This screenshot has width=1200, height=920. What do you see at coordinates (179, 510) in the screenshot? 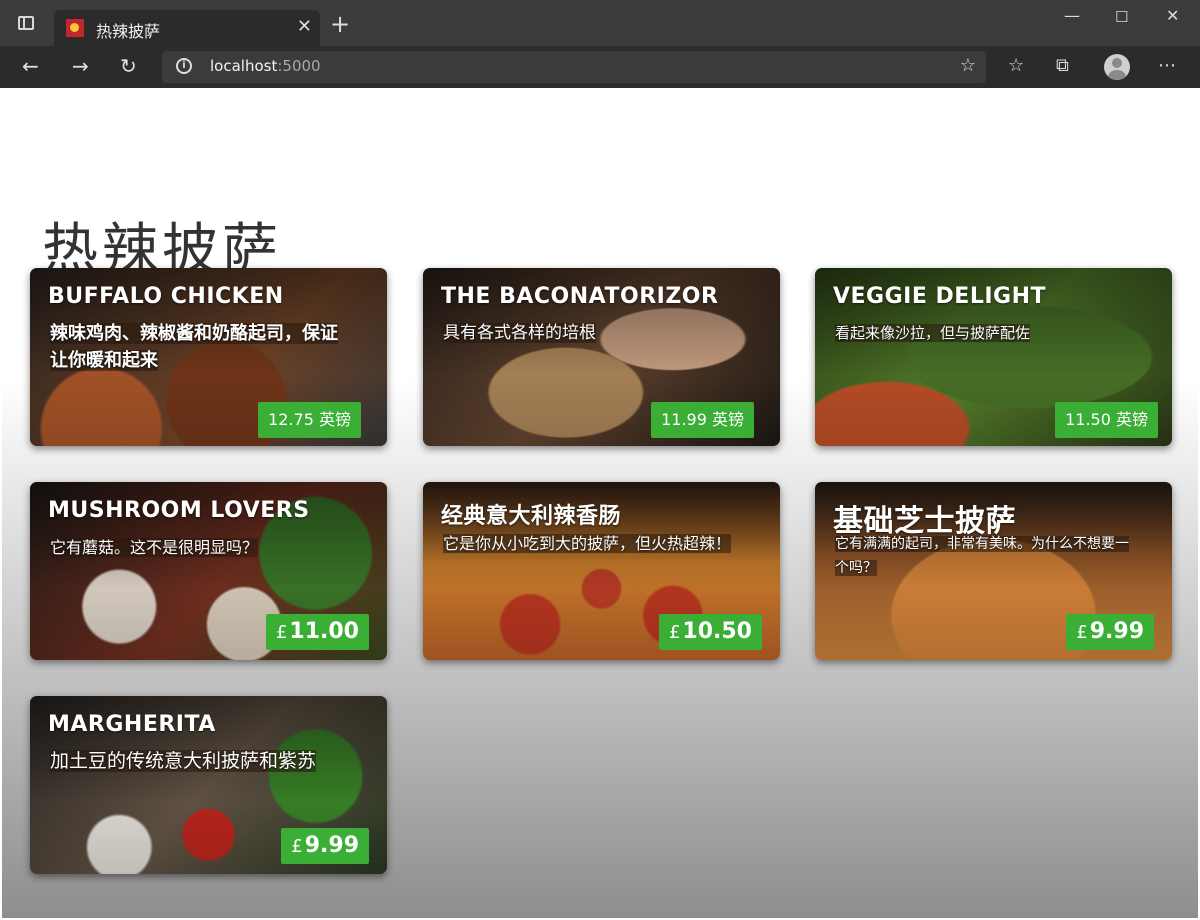
I see `pizza-name: MUSHROOM LOVERS` at bounding box center [179, 510].